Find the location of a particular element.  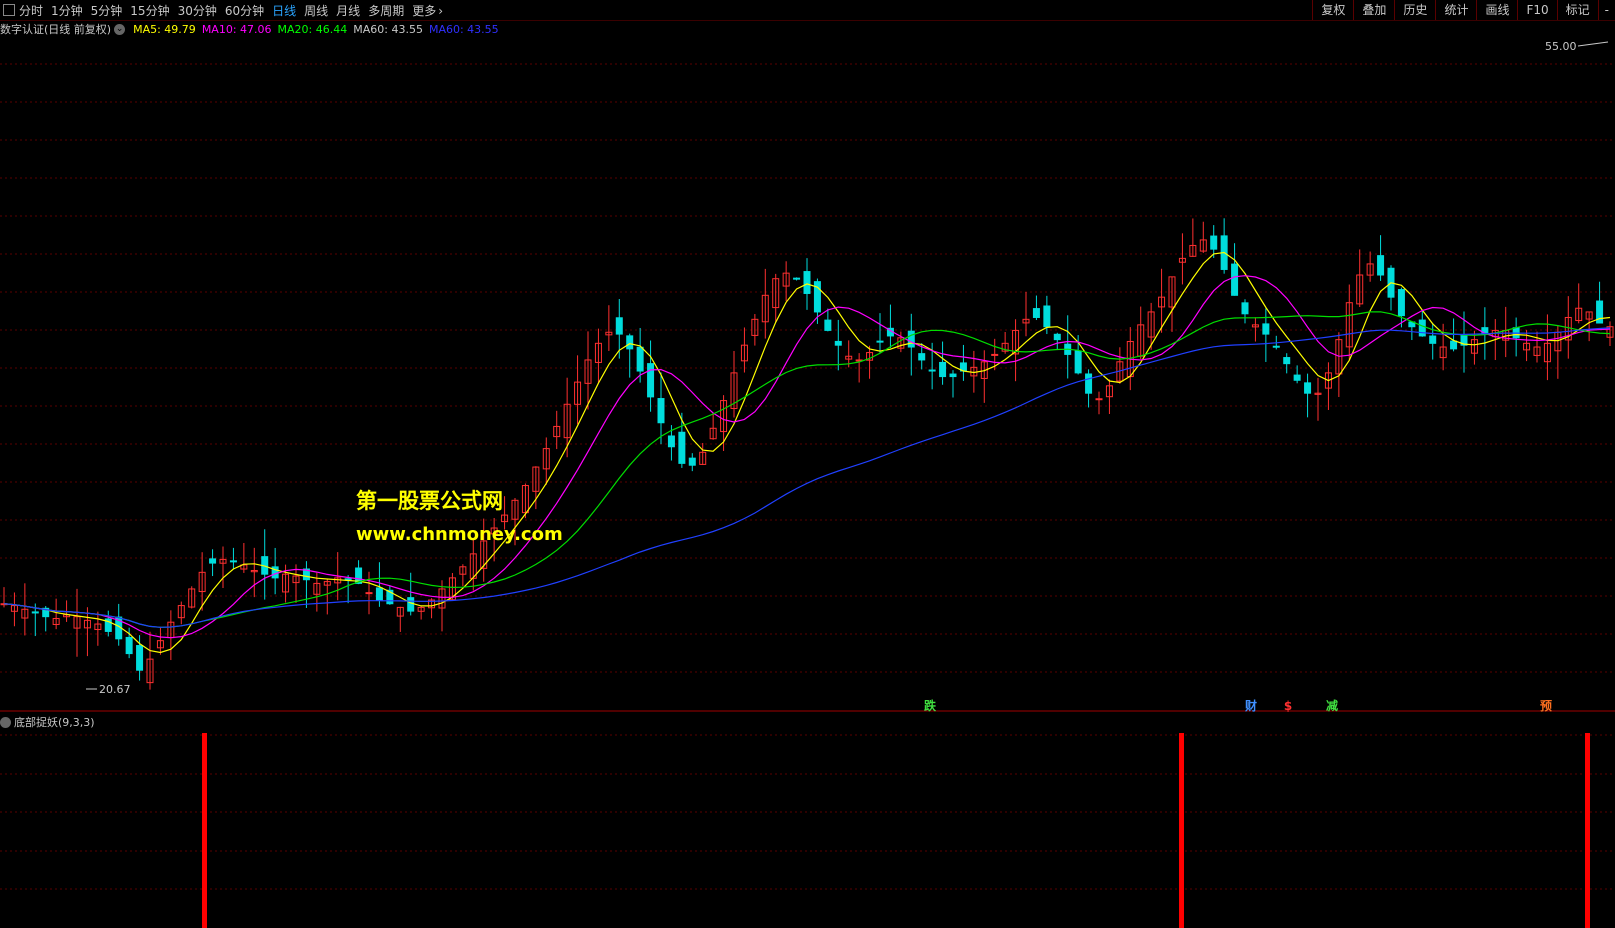

event-marker: 减 is located at coordinates (1332, 705).